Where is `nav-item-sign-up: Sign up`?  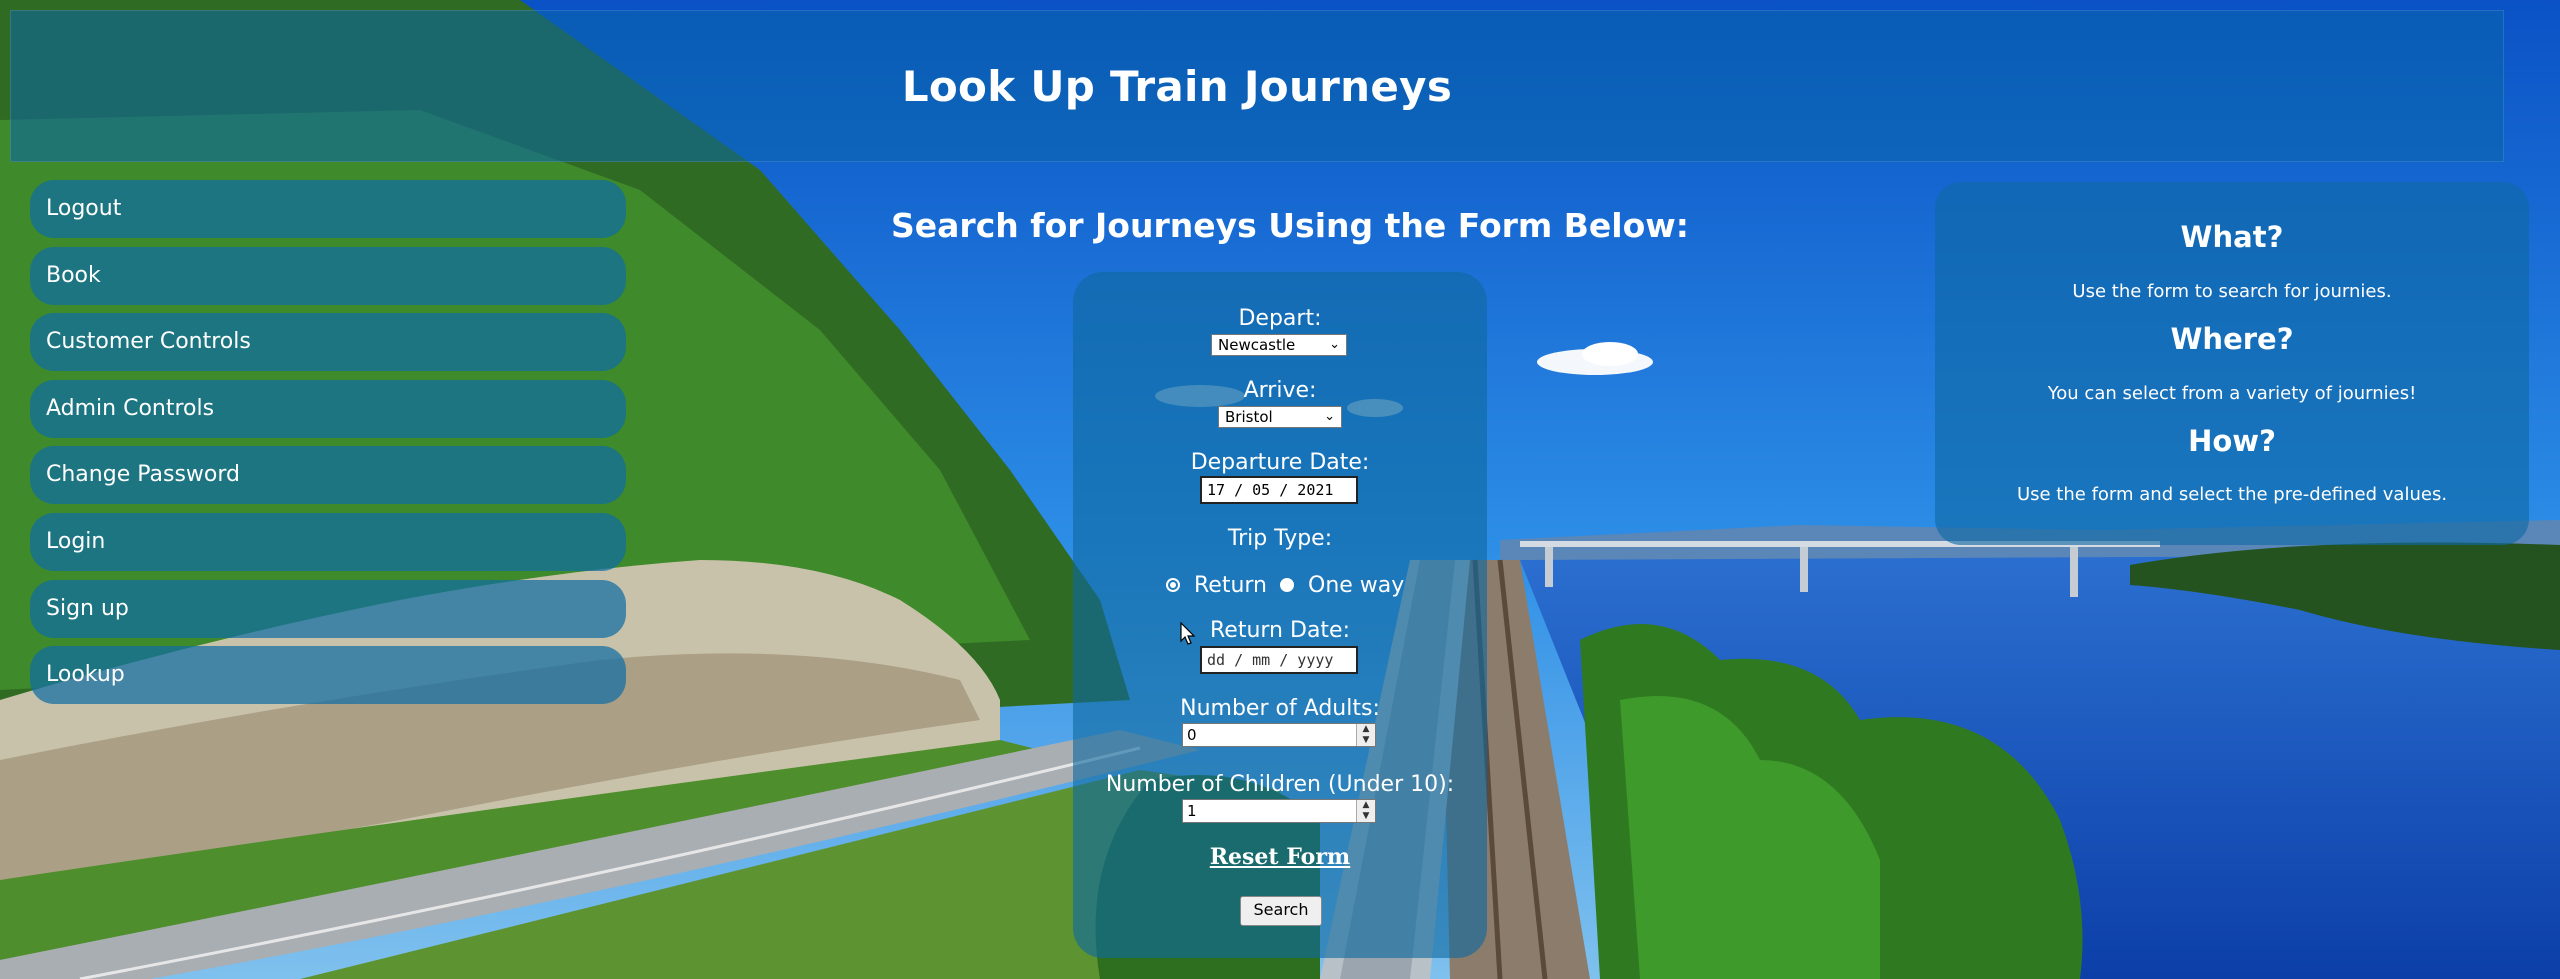 nav-item-sign-up: Sign up is located at coordinates (328, 608).